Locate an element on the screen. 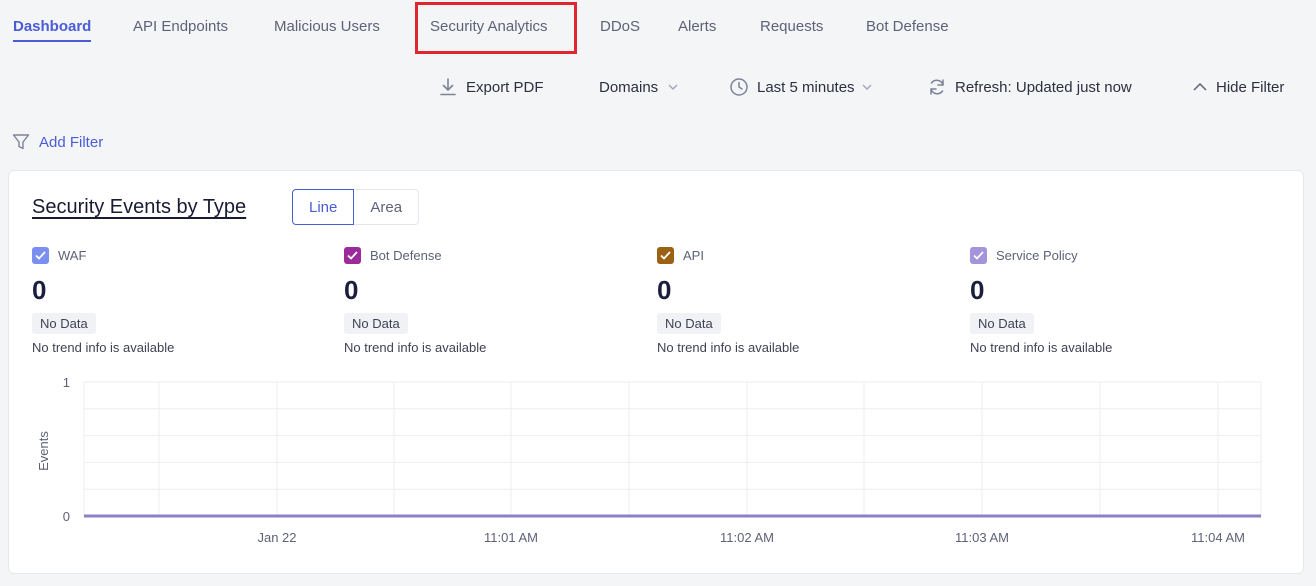  refresh-icon is located at coordinates (937, 87).